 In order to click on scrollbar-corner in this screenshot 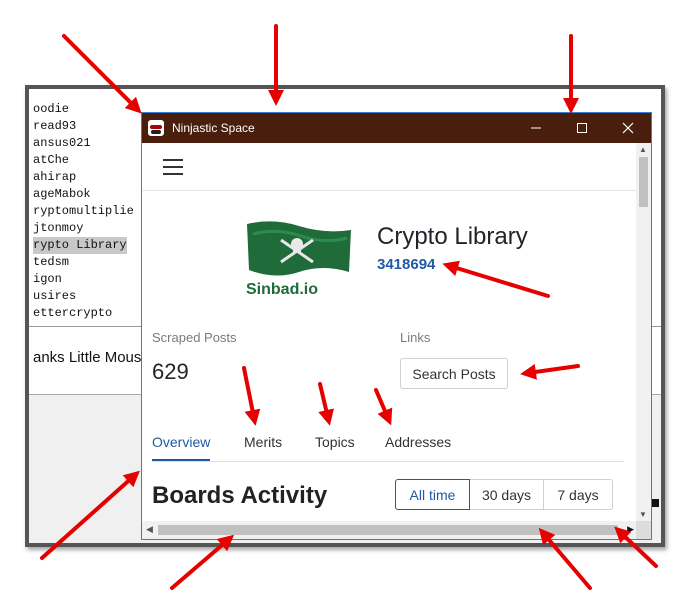, I will do `click(643, 530)`.